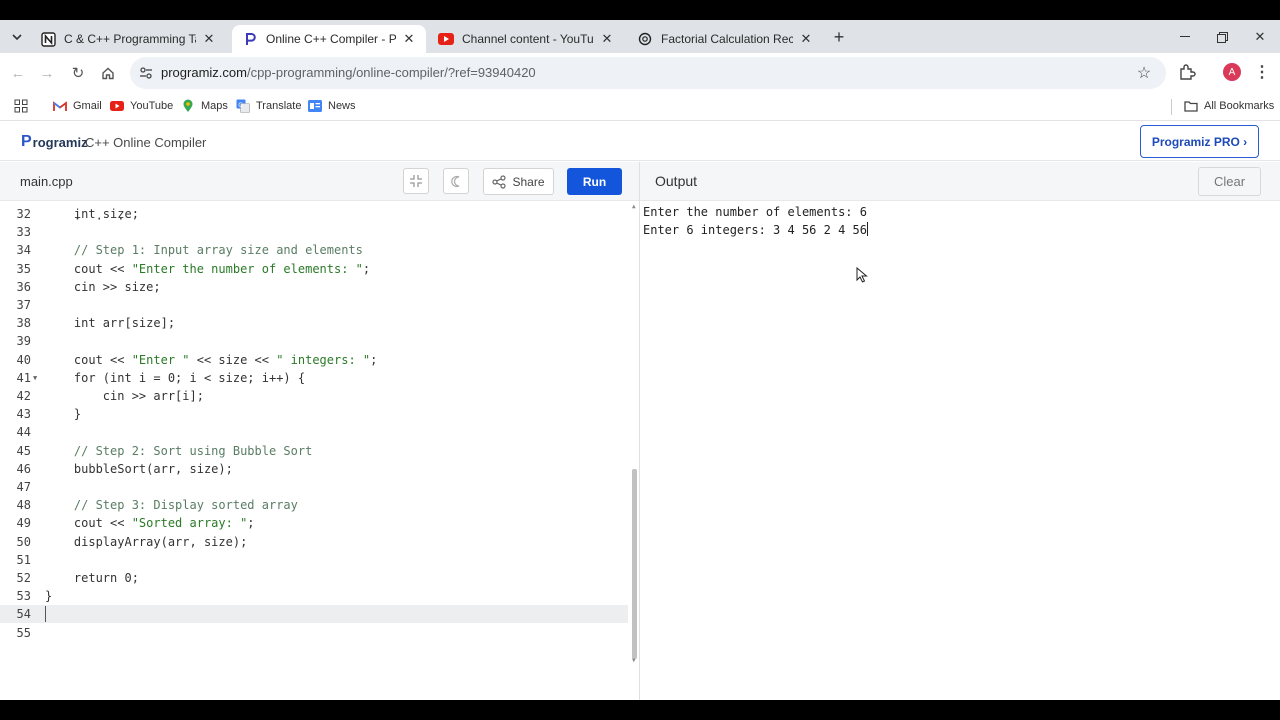 This screenshot has height=720, width=1280. I want to click on tab-notion: C & C++ Programming Tasks – ✕, so click(128, 39).